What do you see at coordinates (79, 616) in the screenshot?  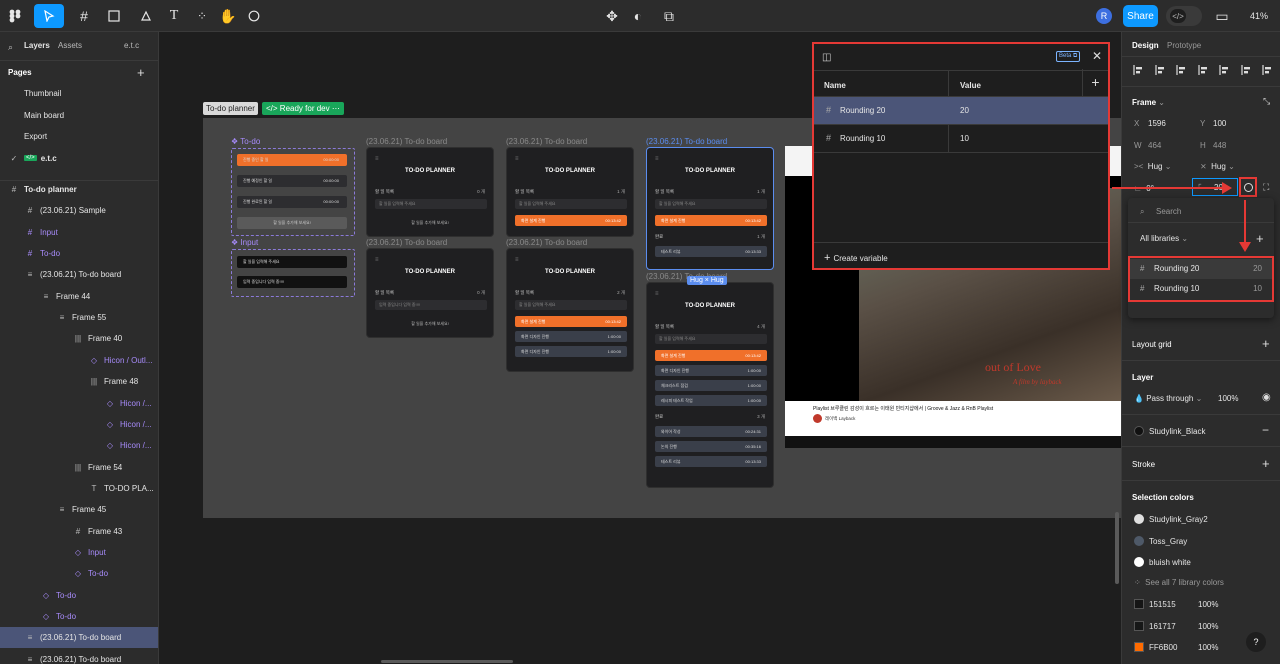 I see `layer-item: ◇ To-do` at bounding box center [79, 616].